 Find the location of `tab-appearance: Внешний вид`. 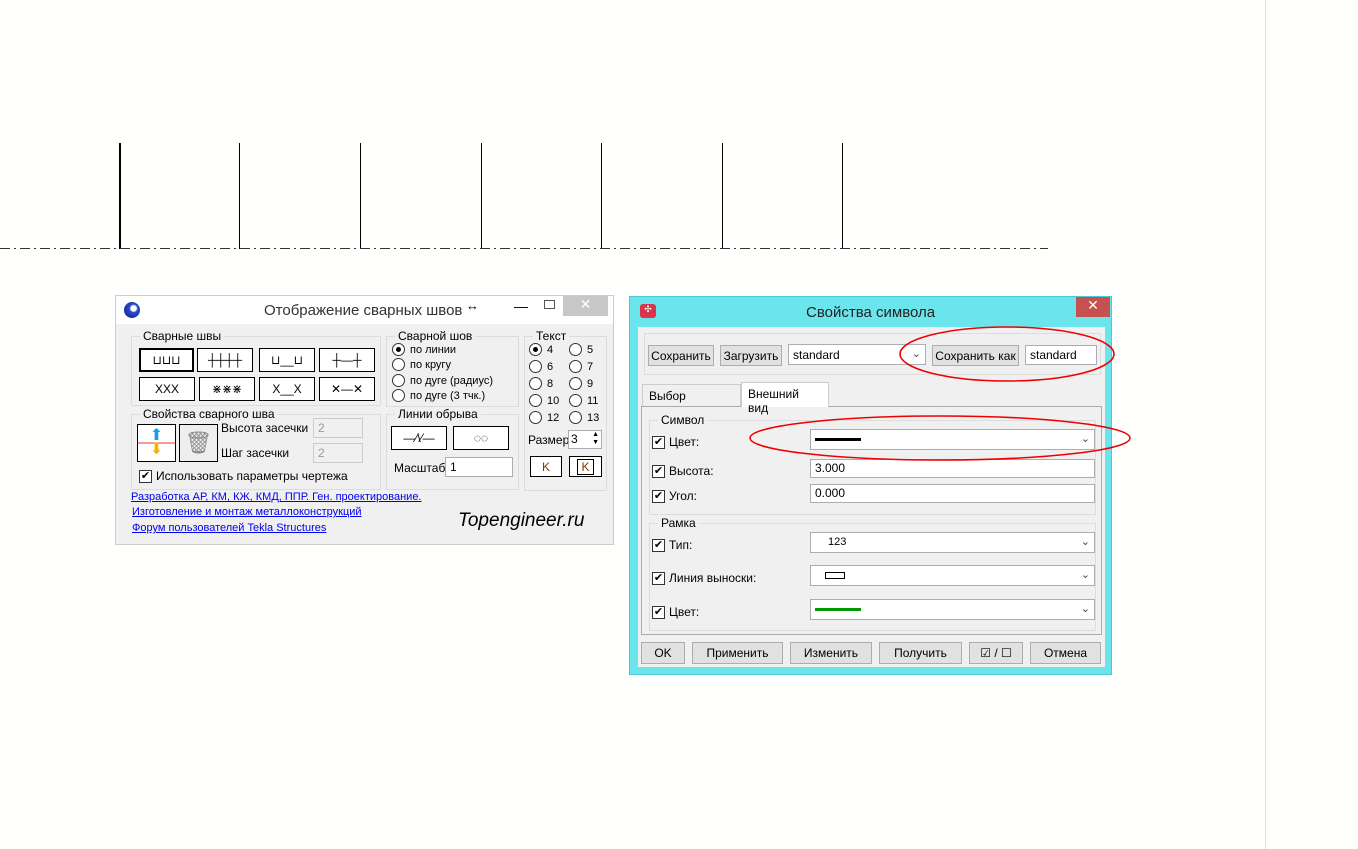

tab-appearance: Внешний вид is located at coordinates (785, 398).